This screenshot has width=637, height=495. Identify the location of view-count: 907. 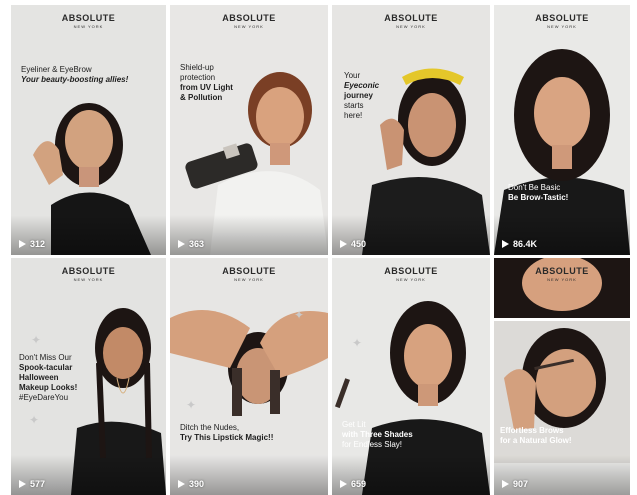
(515, 484).